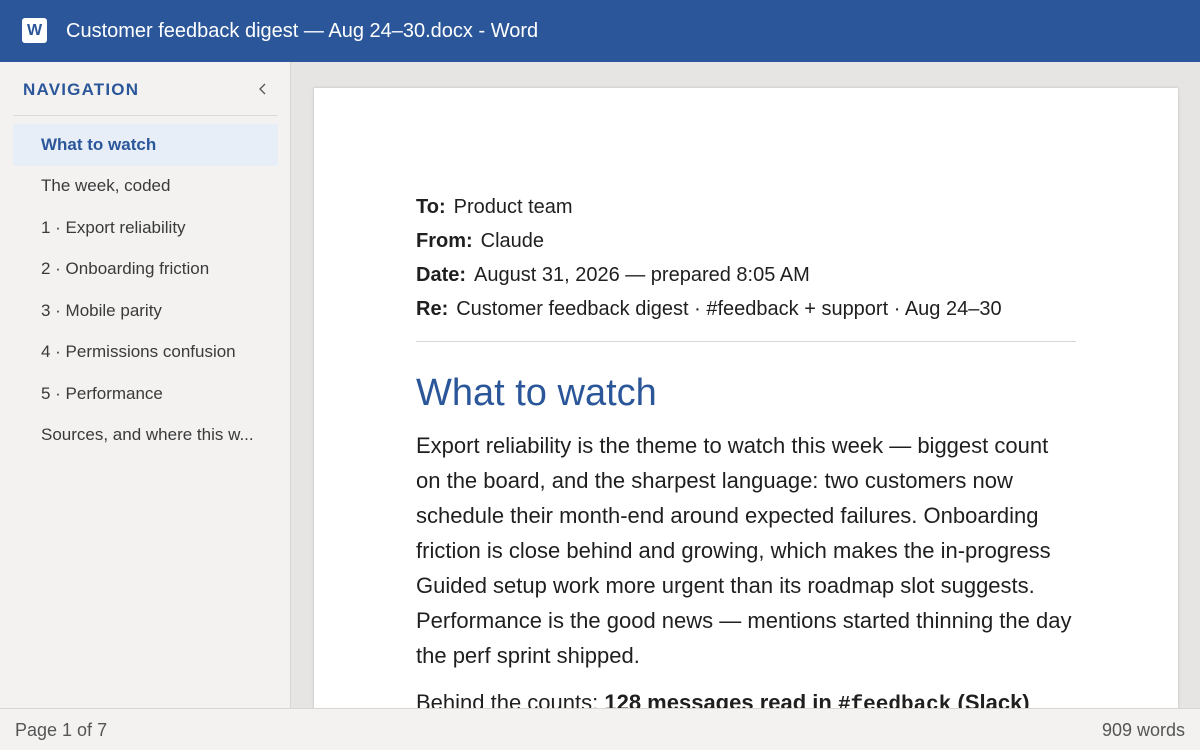  Describe the element at coordinates (510, 699) in the screenshot. I see `paragraph2-text: Behind the counts:` at that location.